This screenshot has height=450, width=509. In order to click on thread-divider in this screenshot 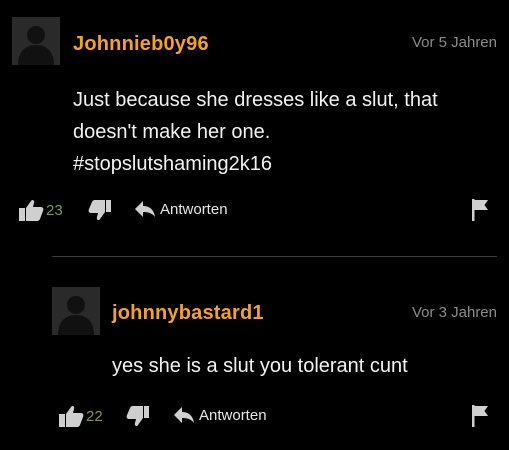, I will do `click(274, 256)`.